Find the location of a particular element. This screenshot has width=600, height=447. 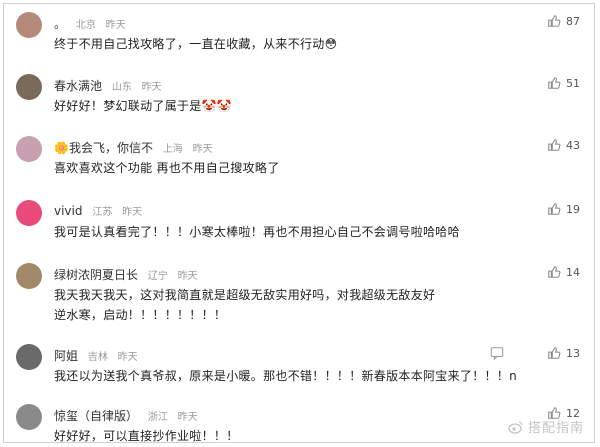

emoji-clown-icon: 🤡🤡 is located at coordinates (217, 106).